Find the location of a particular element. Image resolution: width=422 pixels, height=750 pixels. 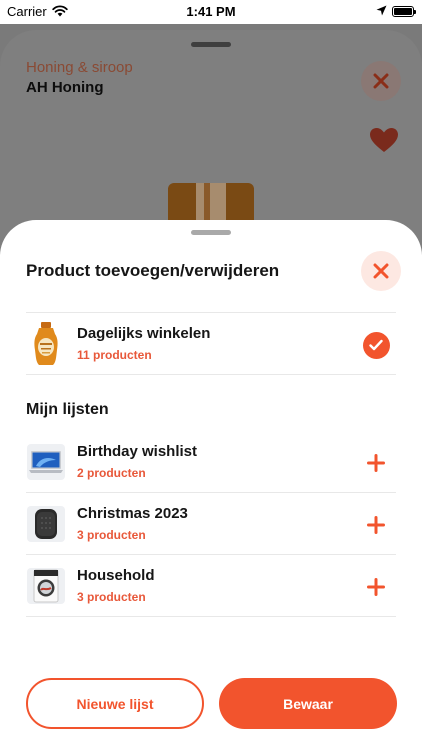

honey-bottle-image is located at coordinates (46, 344).